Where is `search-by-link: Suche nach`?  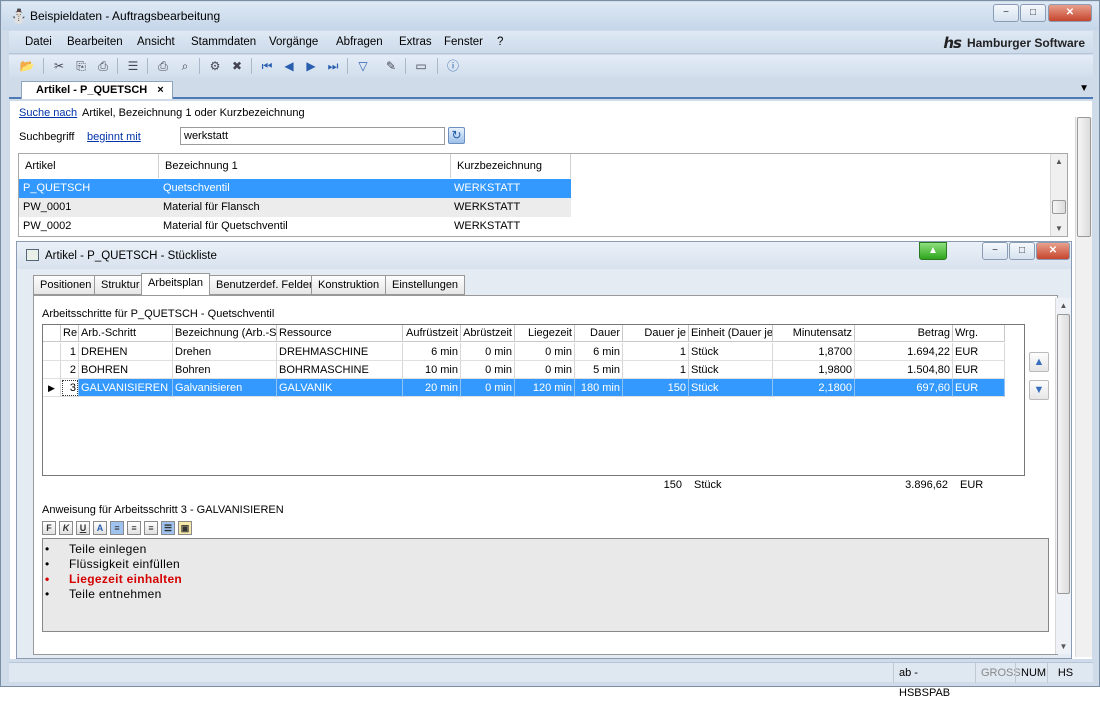
search-by-link: Suche nach is located at coordinates (48, 113).